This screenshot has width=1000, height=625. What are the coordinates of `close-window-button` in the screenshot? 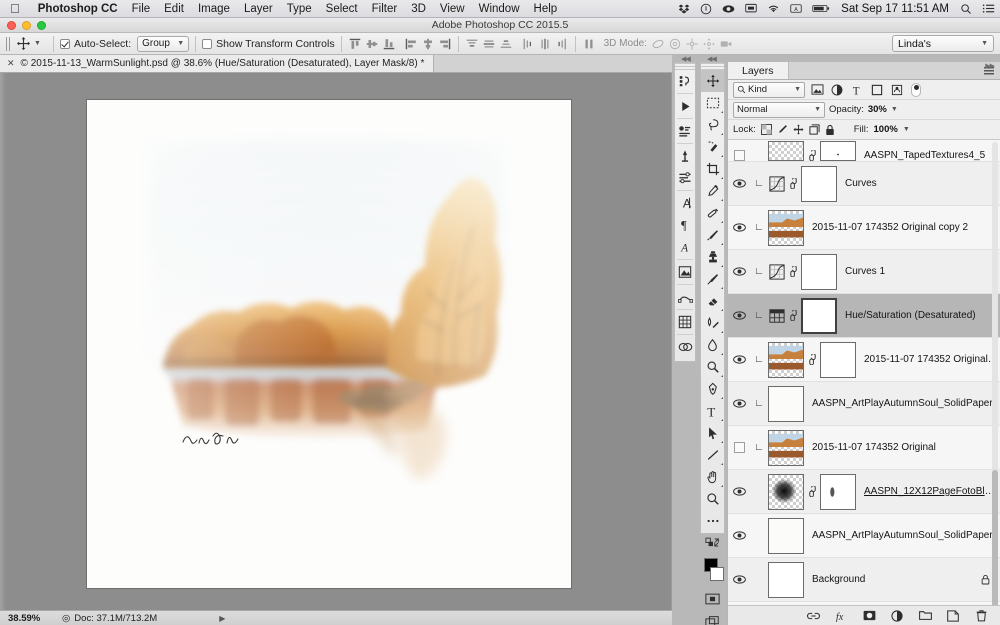 It's located at (11, 25).